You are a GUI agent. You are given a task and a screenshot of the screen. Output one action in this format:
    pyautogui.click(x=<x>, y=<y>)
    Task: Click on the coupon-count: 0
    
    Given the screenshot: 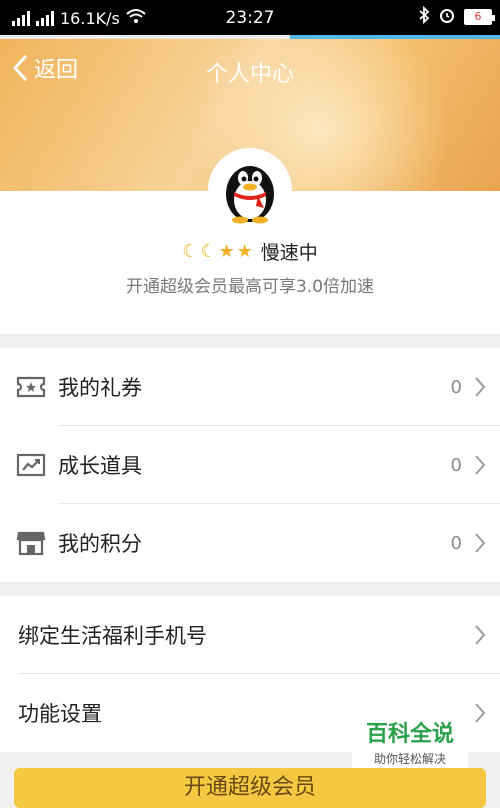 What is the action you would take?
    pyautogui.click(x=456, y=387)
    